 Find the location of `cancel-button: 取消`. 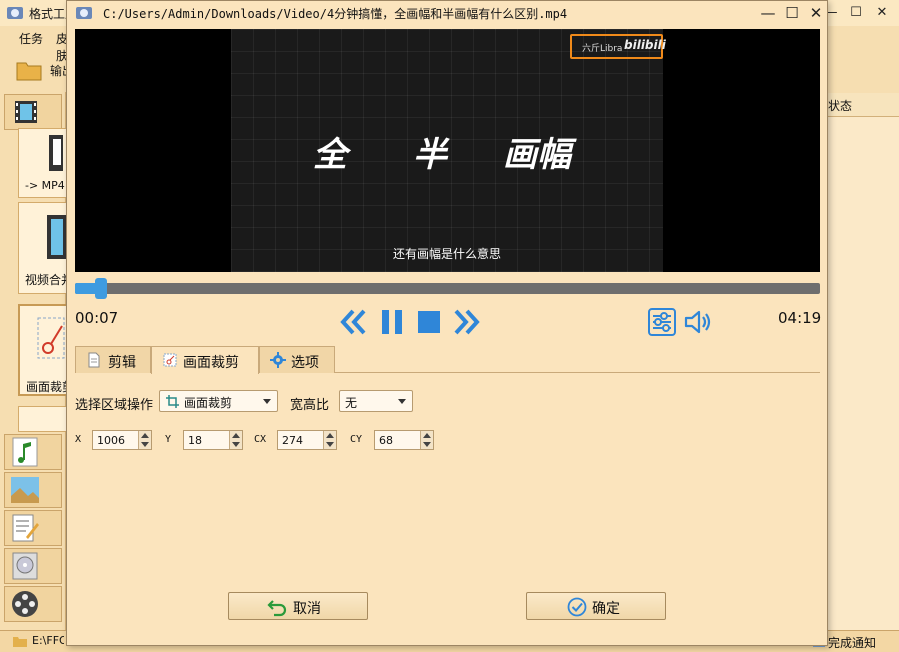

cancel-button: 取消 is located at coordinates (298, 606).